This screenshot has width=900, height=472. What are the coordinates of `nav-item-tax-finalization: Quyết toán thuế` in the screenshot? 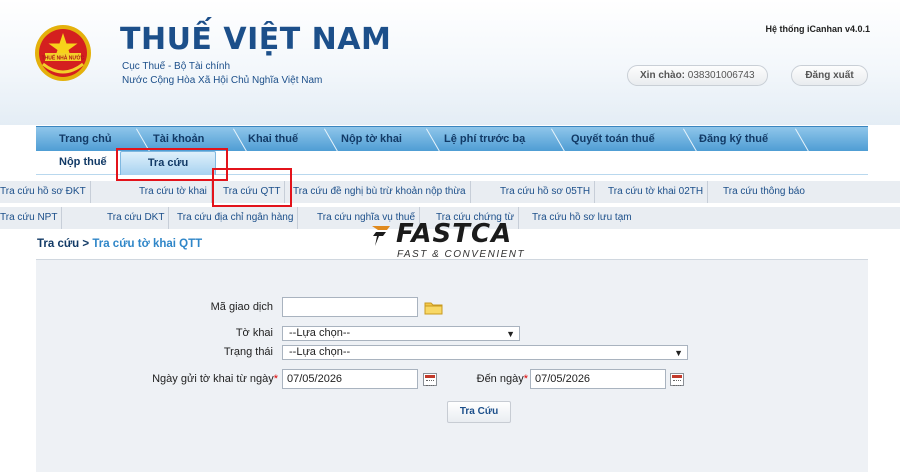 It's located at (613, 139).